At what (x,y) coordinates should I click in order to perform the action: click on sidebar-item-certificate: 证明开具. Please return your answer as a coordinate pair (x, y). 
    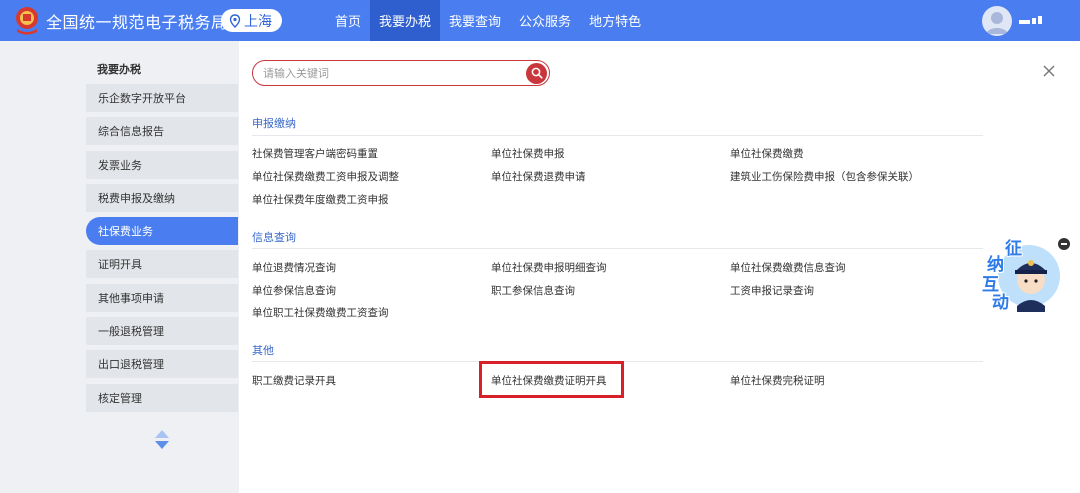
    Looking at the image, I should click on (162, 264).